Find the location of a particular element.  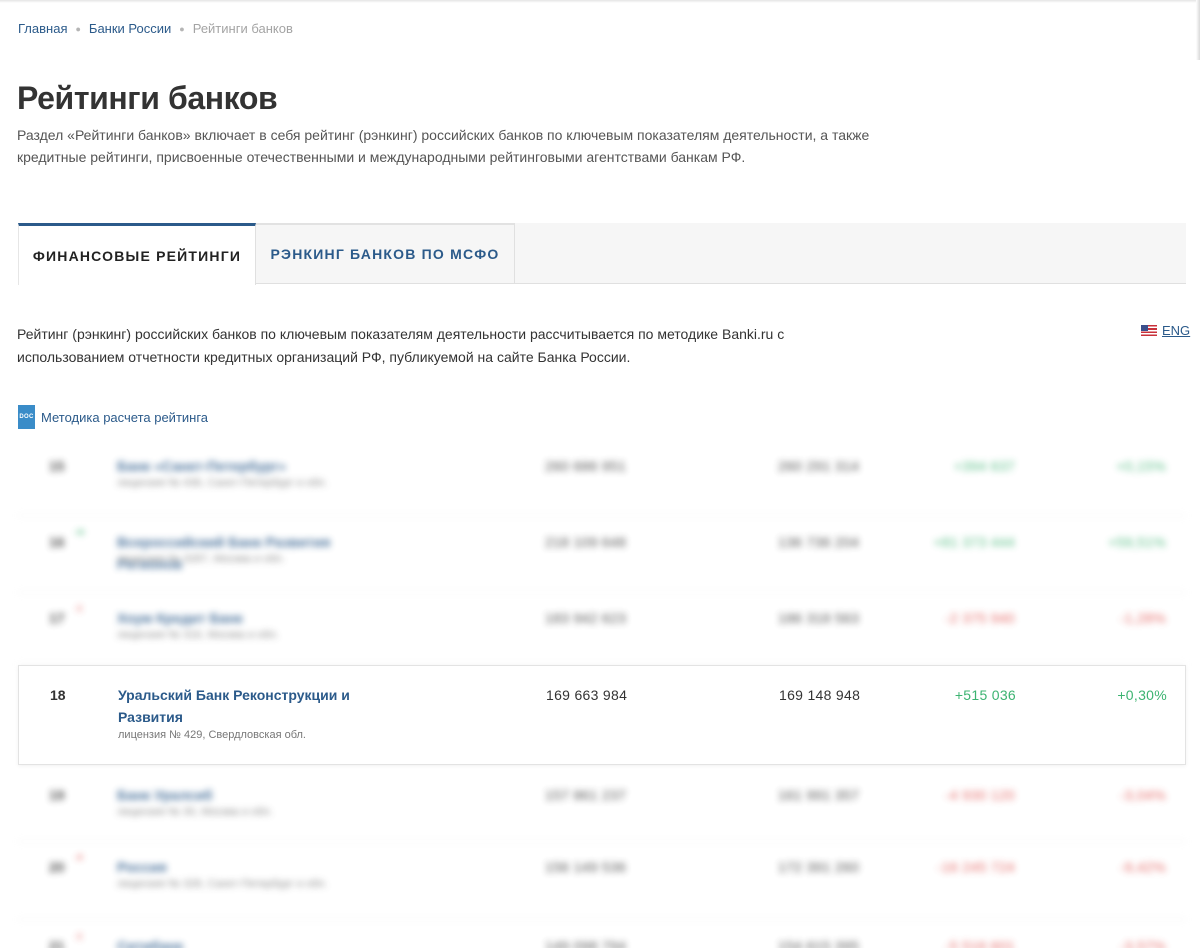

value-previous: 136 736 204 is located at coordinates (819, 542).